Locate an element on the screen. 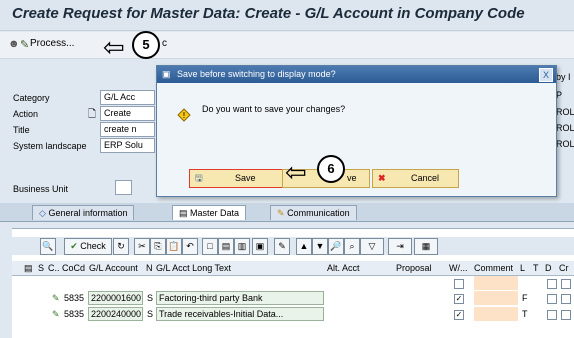  check-button: ✔ Check is located at coordinates (88, 246).